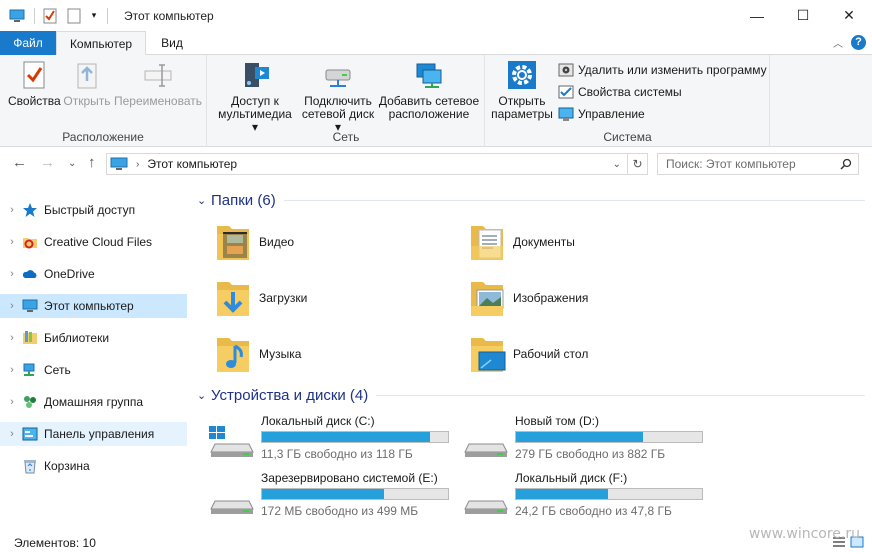  Describe the element at coordinates (522, 90) in the screenshot. I see `open-settings-button: Открыть параметры` at that location.